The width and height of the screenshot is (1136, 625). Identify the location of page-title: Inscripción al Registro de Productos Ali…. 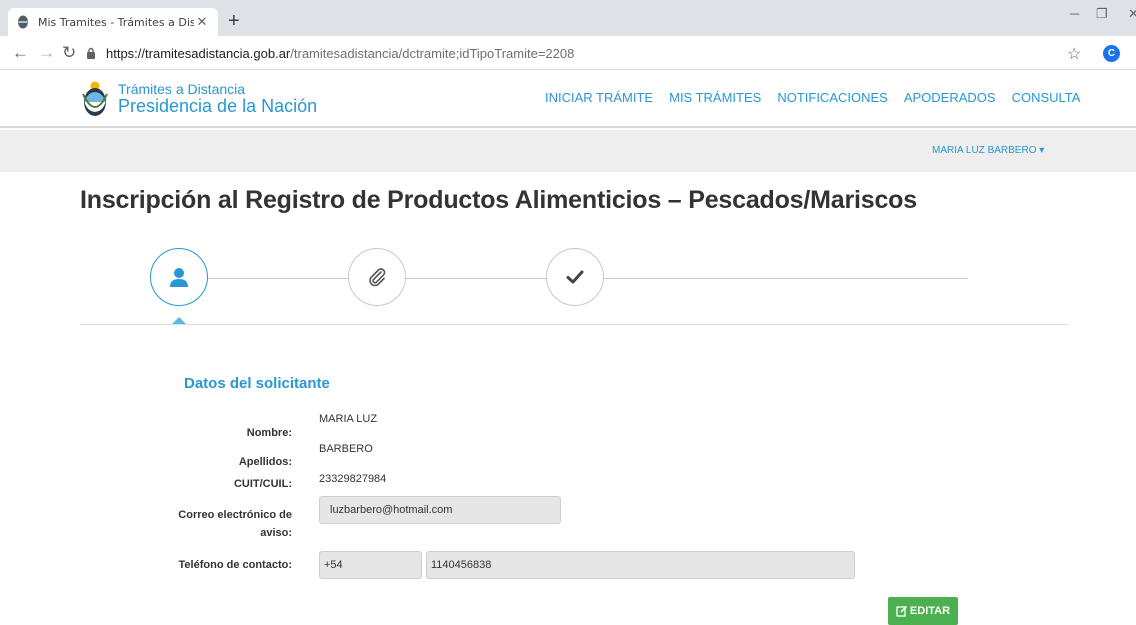
(498, 200).